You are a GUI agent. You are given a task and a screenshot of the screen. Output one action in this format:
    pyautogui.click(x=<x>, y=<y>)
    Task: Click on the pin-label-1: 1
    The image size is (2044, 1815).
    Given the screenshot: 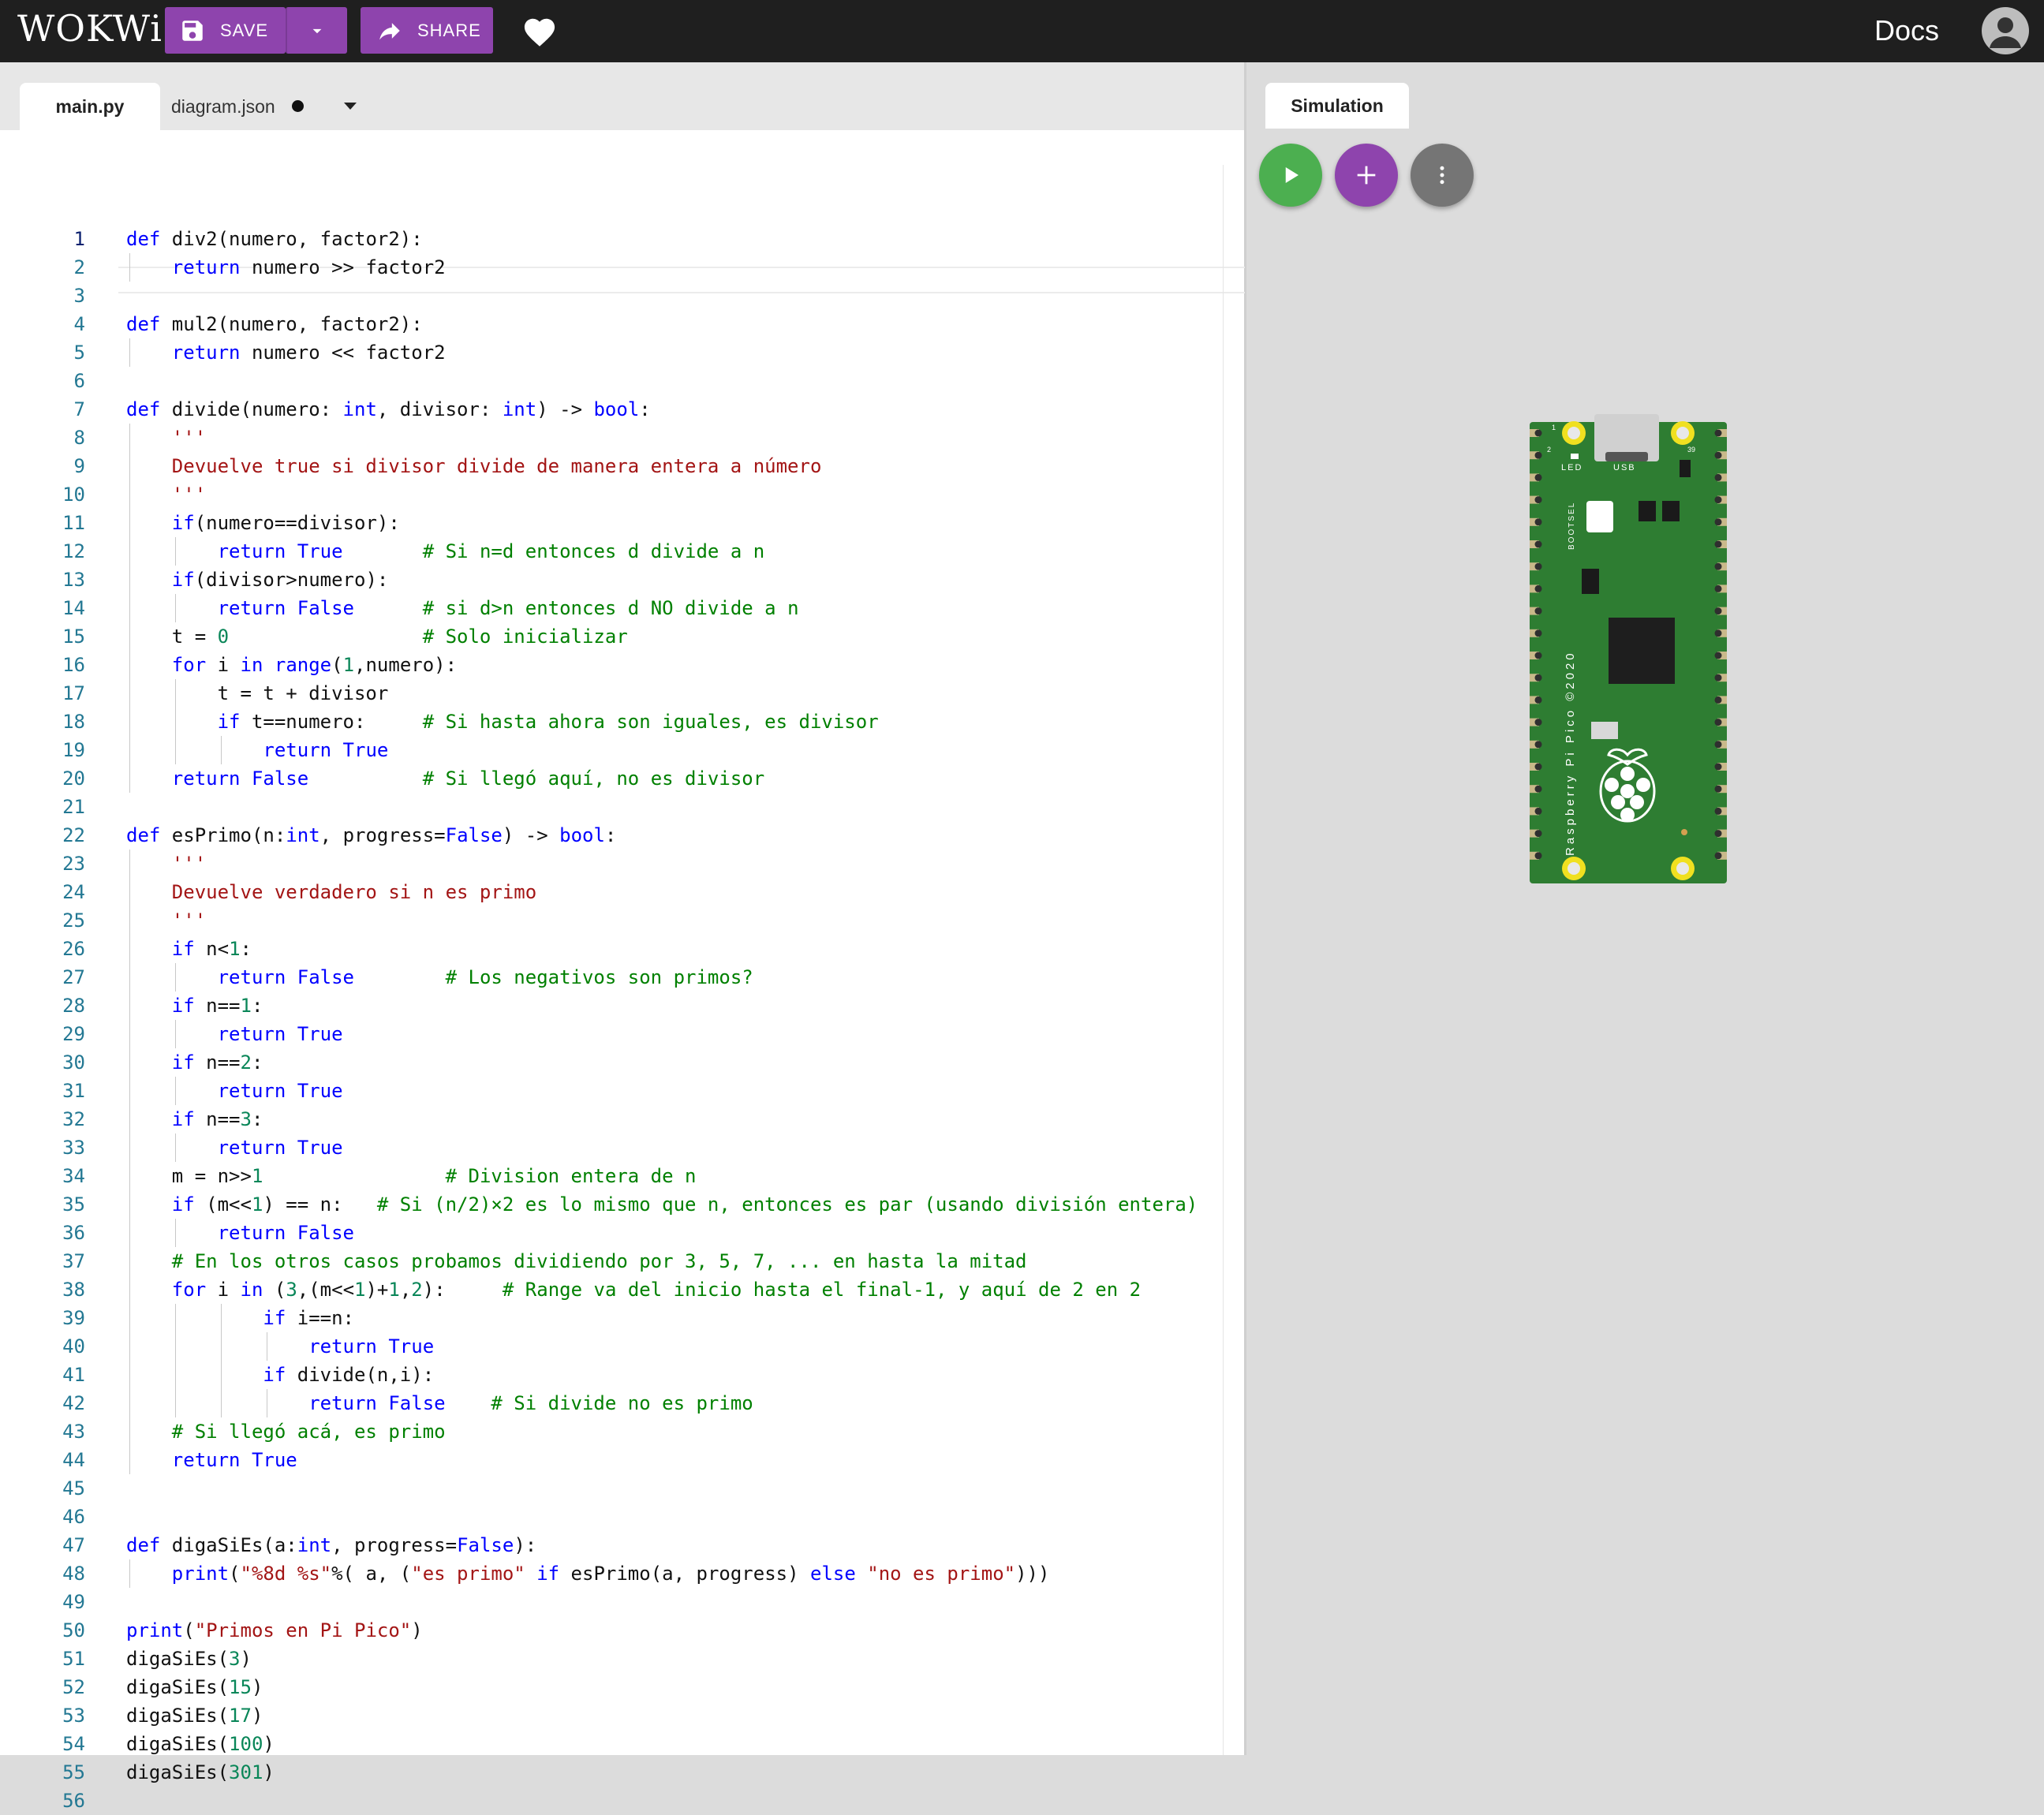 What is the action you would take?
    pyautogui.click(x=1554, y=428)
    